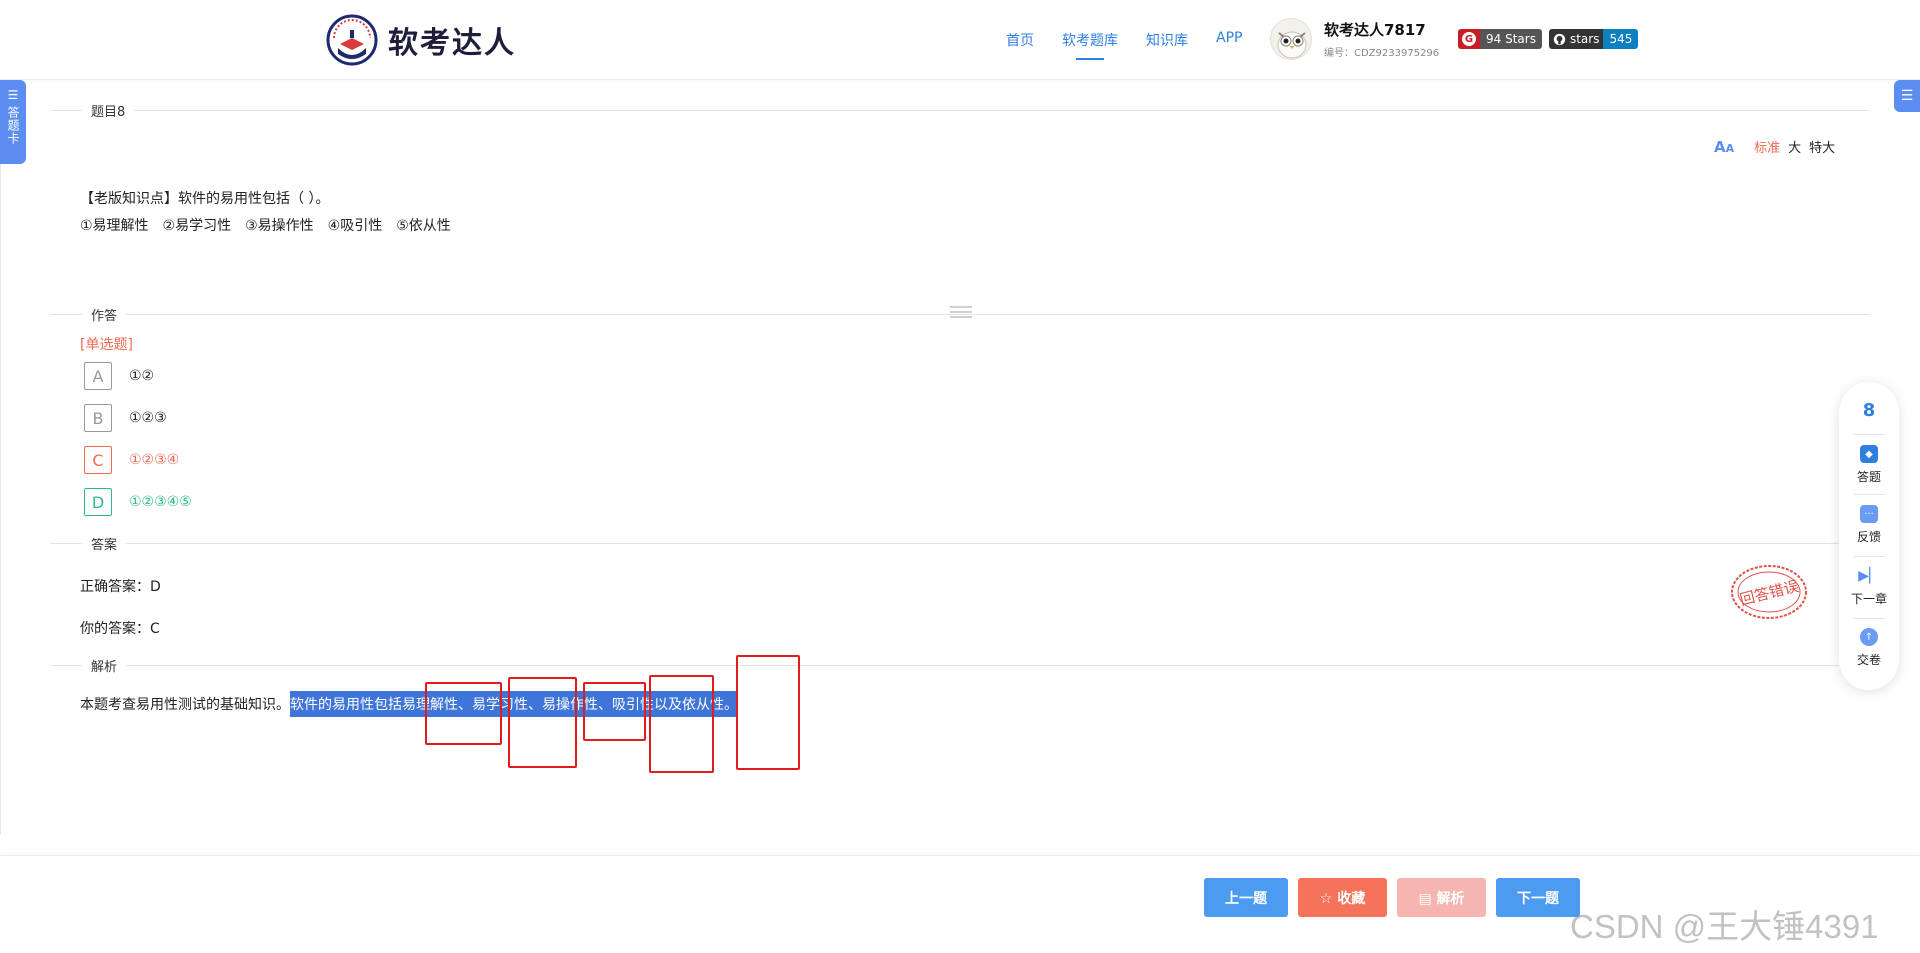 The width and height of the screenshot is (1920, 953). I want to click on main-nav: 首页 软考题库 知识库 APP, so click(1138, 45).